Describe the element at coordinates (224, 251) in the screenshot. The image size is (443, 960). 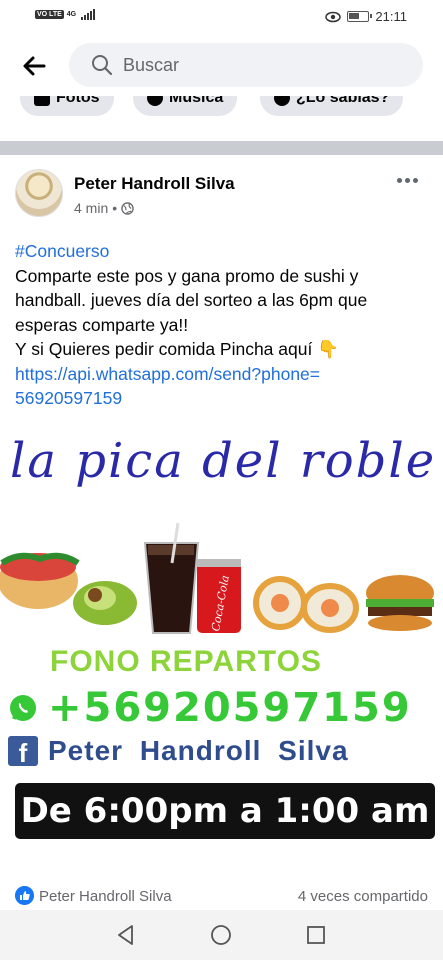
I see `hashtag-link: #Concuerso` at that location.